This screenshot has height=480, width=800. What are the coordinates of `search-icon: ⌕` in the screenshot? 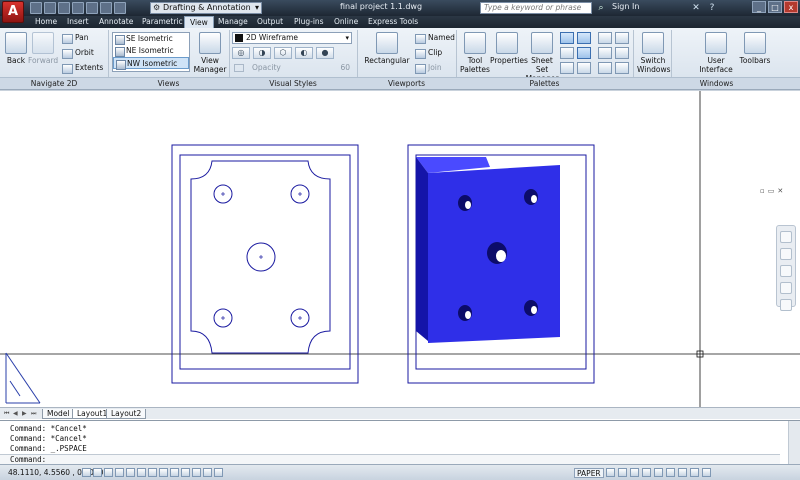 It's located at (601, 8).